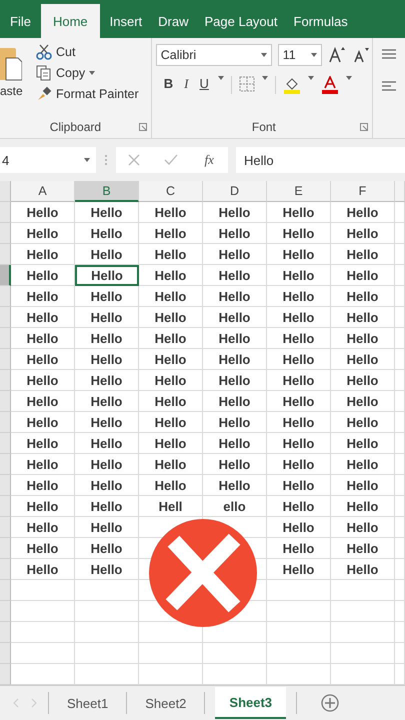  What do you see at coordinates (126, 21) in the screenshot?
I see `ribbon-tab: Insert` at bounding box center [126, 21].